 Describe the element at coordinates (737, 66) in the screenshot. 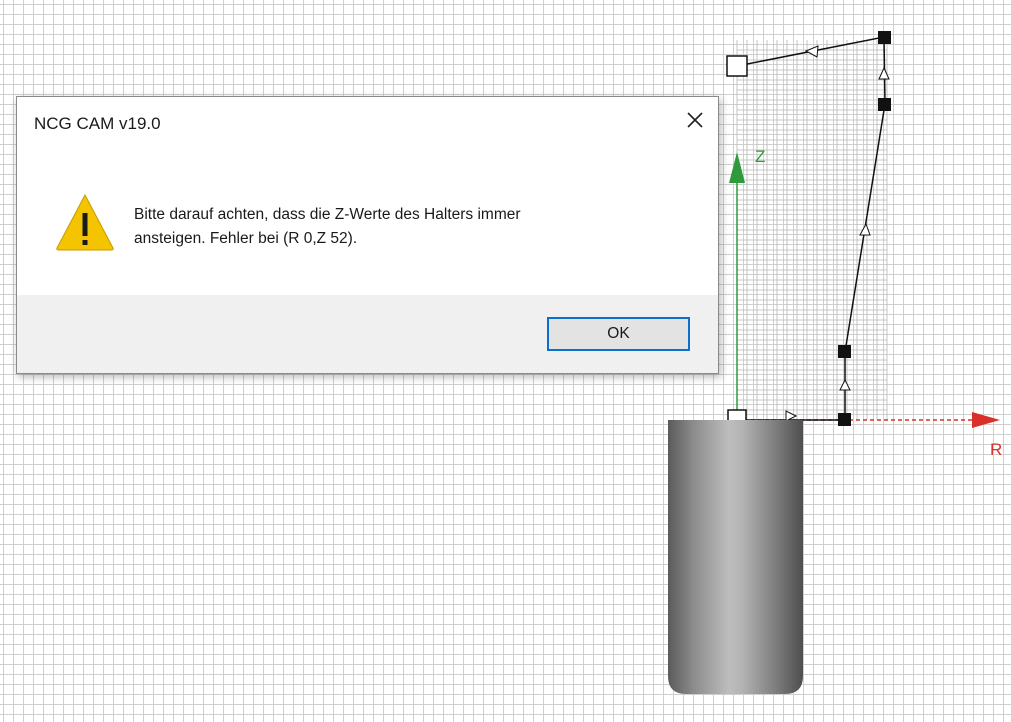

I see `outline-point-icon` at that location.